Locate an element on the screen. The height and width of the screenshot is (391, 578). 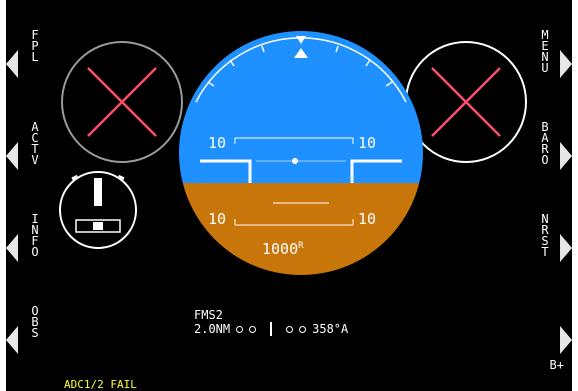
distance-readout: 2.0NM is located at coordinates (212, 329).